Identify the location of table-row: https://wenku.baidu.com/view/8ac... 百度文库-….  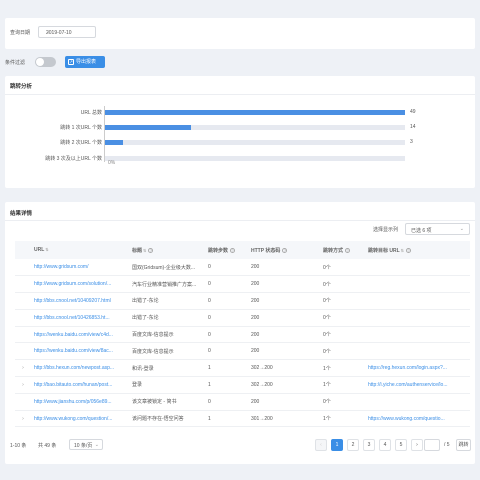
(242, 351).